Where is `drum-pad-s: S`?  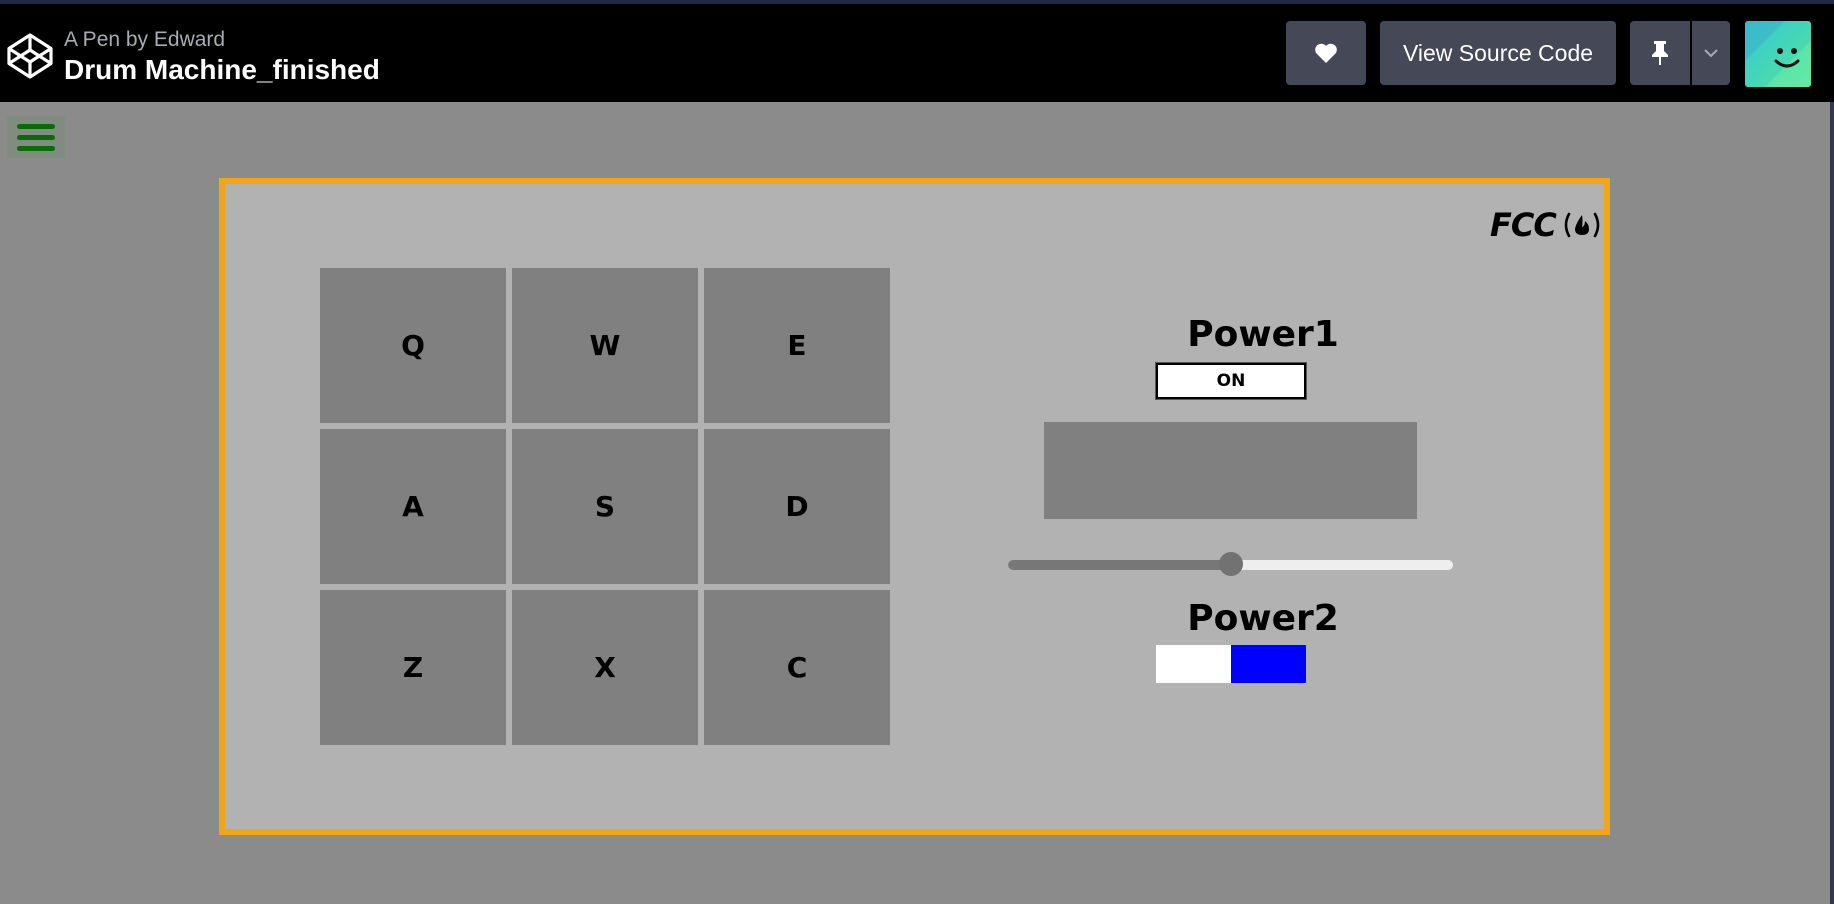 drum-pad-s: S is located at coordinates (605, 506).